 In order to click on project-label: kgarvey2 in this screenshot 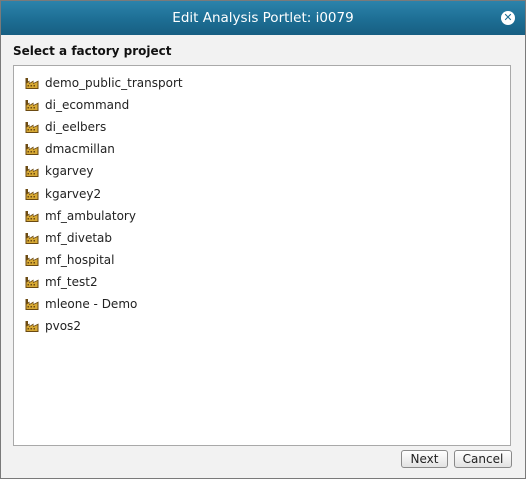, I will do `click(73, 193)`.